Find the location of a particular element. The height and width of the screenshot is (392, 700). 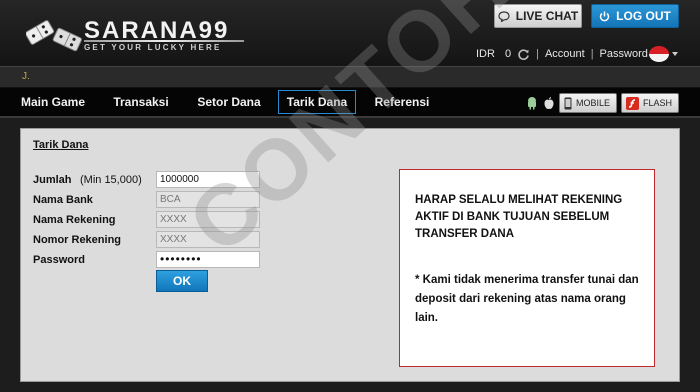

bank-row: Nama Bank is located at coordinates (163, 200).